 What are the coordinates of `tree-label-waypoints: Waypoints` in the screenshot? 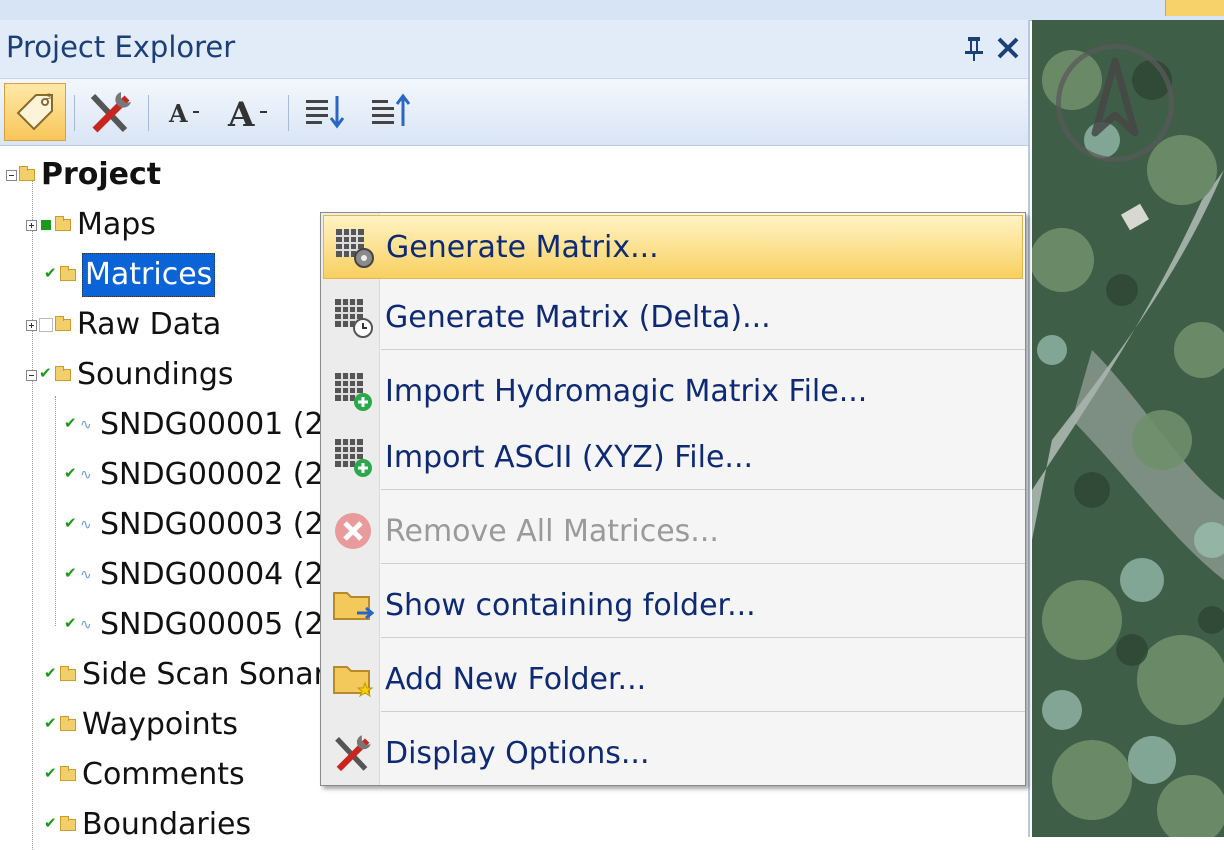 It's located at (160, 724).